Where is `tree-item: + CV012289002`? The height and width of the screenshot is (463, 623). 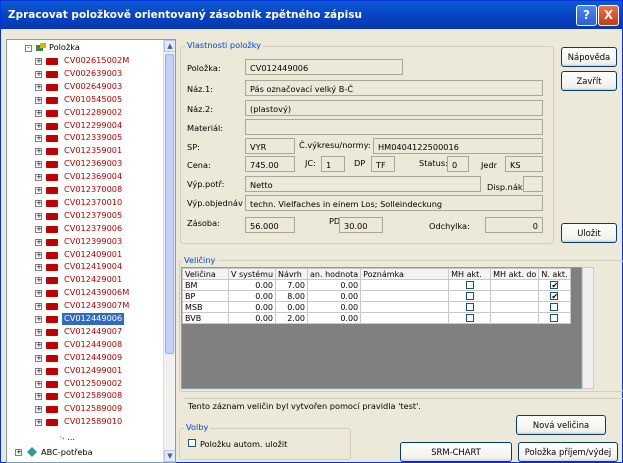
tree-item: + CV012289002 is located at coordinates (86, 113).